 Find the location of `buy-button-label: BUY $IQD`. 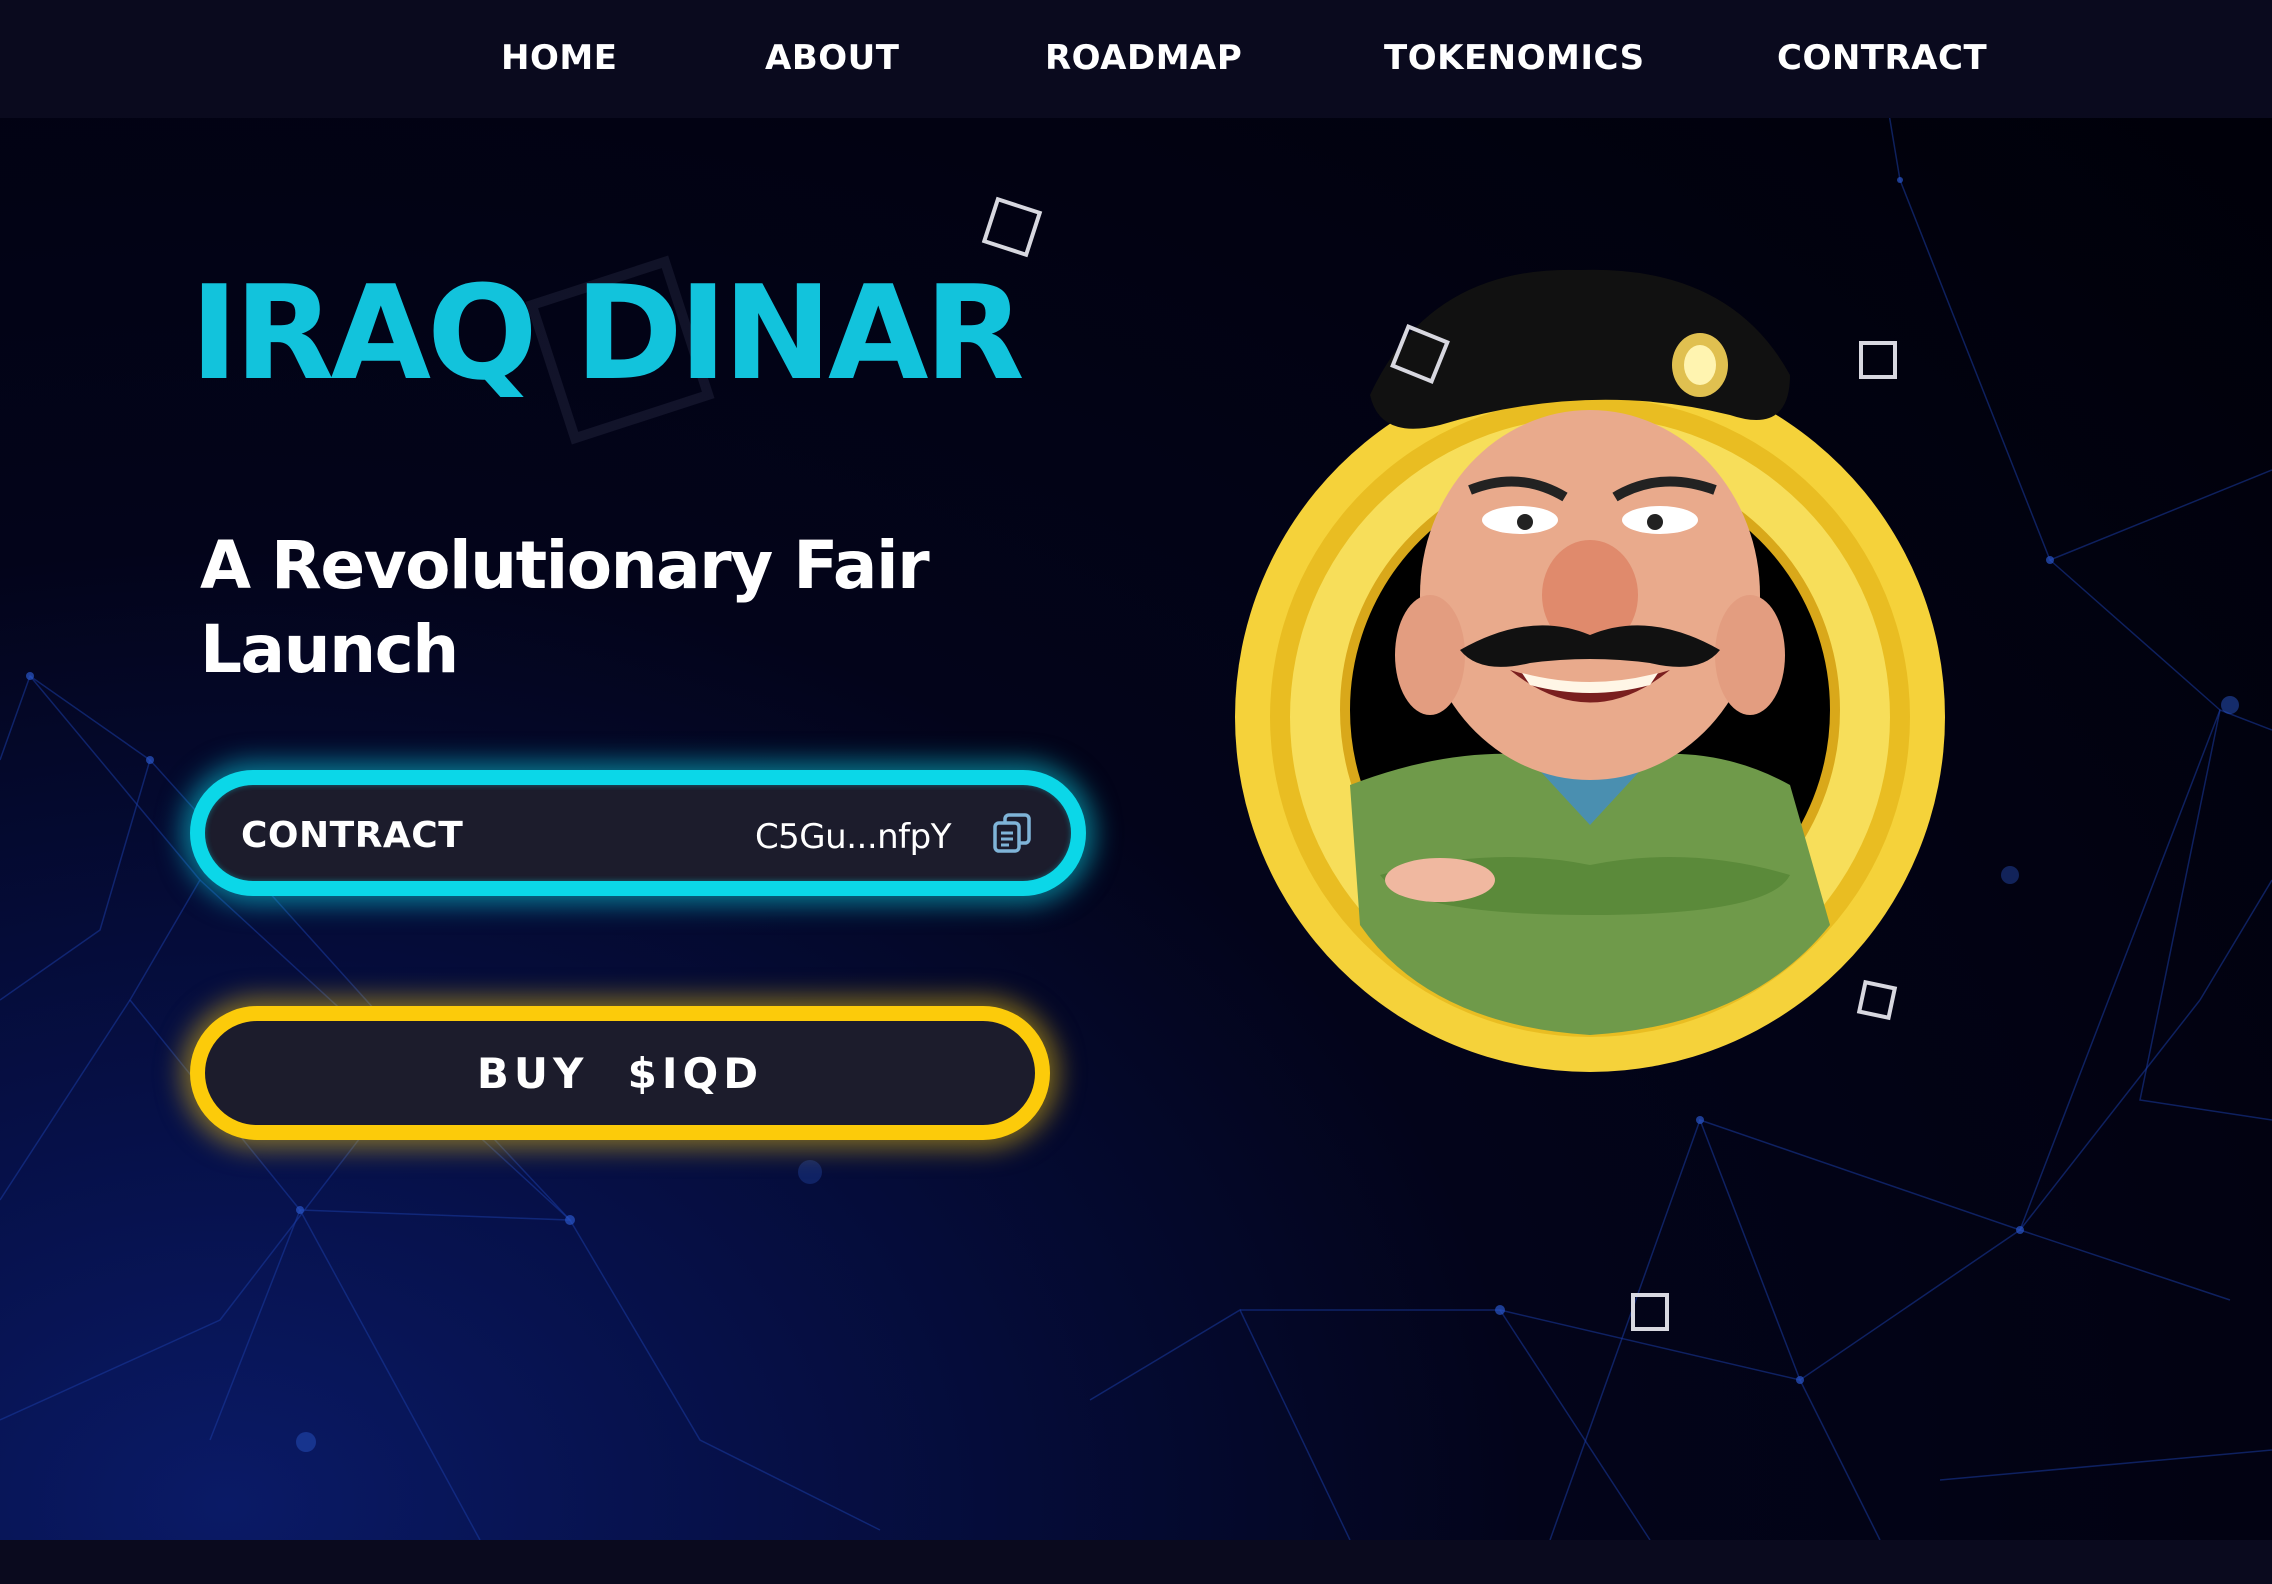

buy-button-label: BUY $IQD is located at coordinates (620, 1073).